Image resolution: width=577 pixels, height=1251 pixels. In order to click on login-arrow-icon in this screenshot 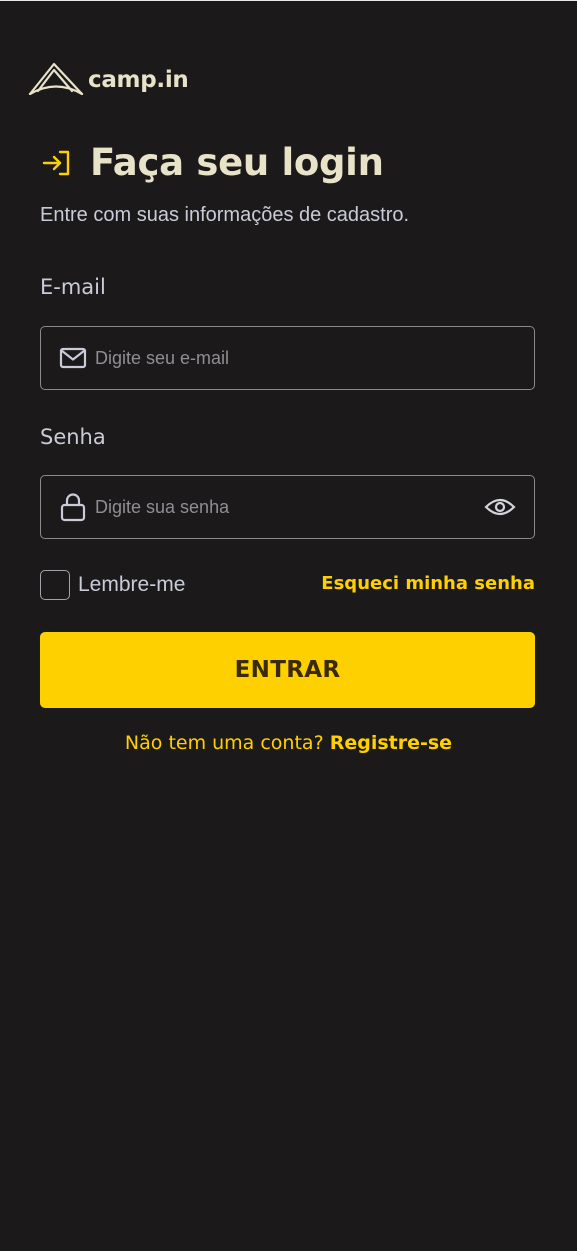, I will do `click(56, 162)`.